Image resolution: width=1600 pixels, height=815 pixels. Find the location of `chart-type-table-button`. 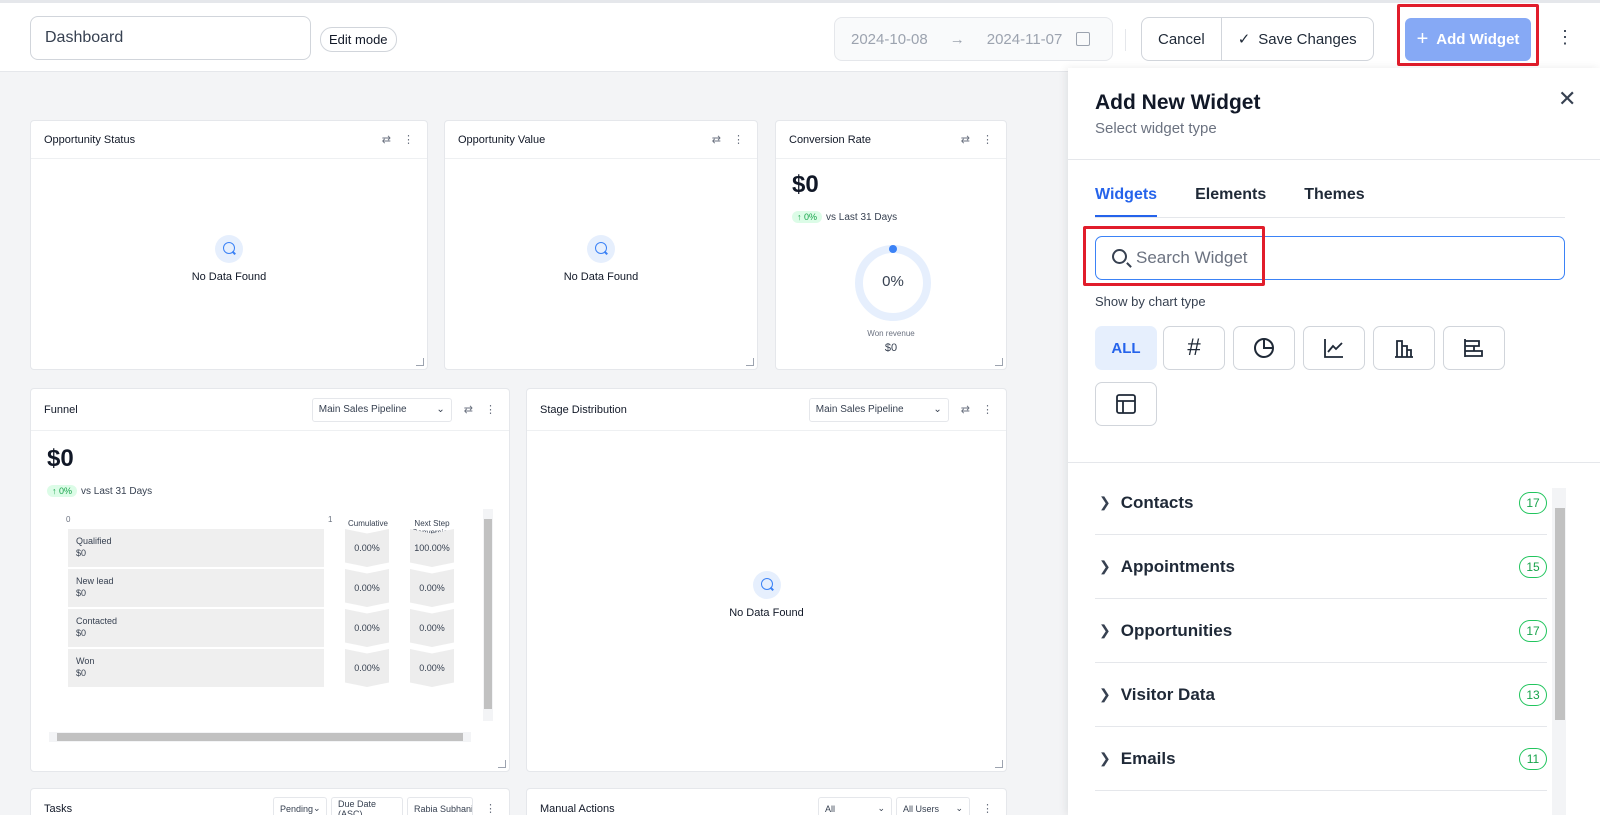

chart-type-table-button is located at coordinates (1126, 404).